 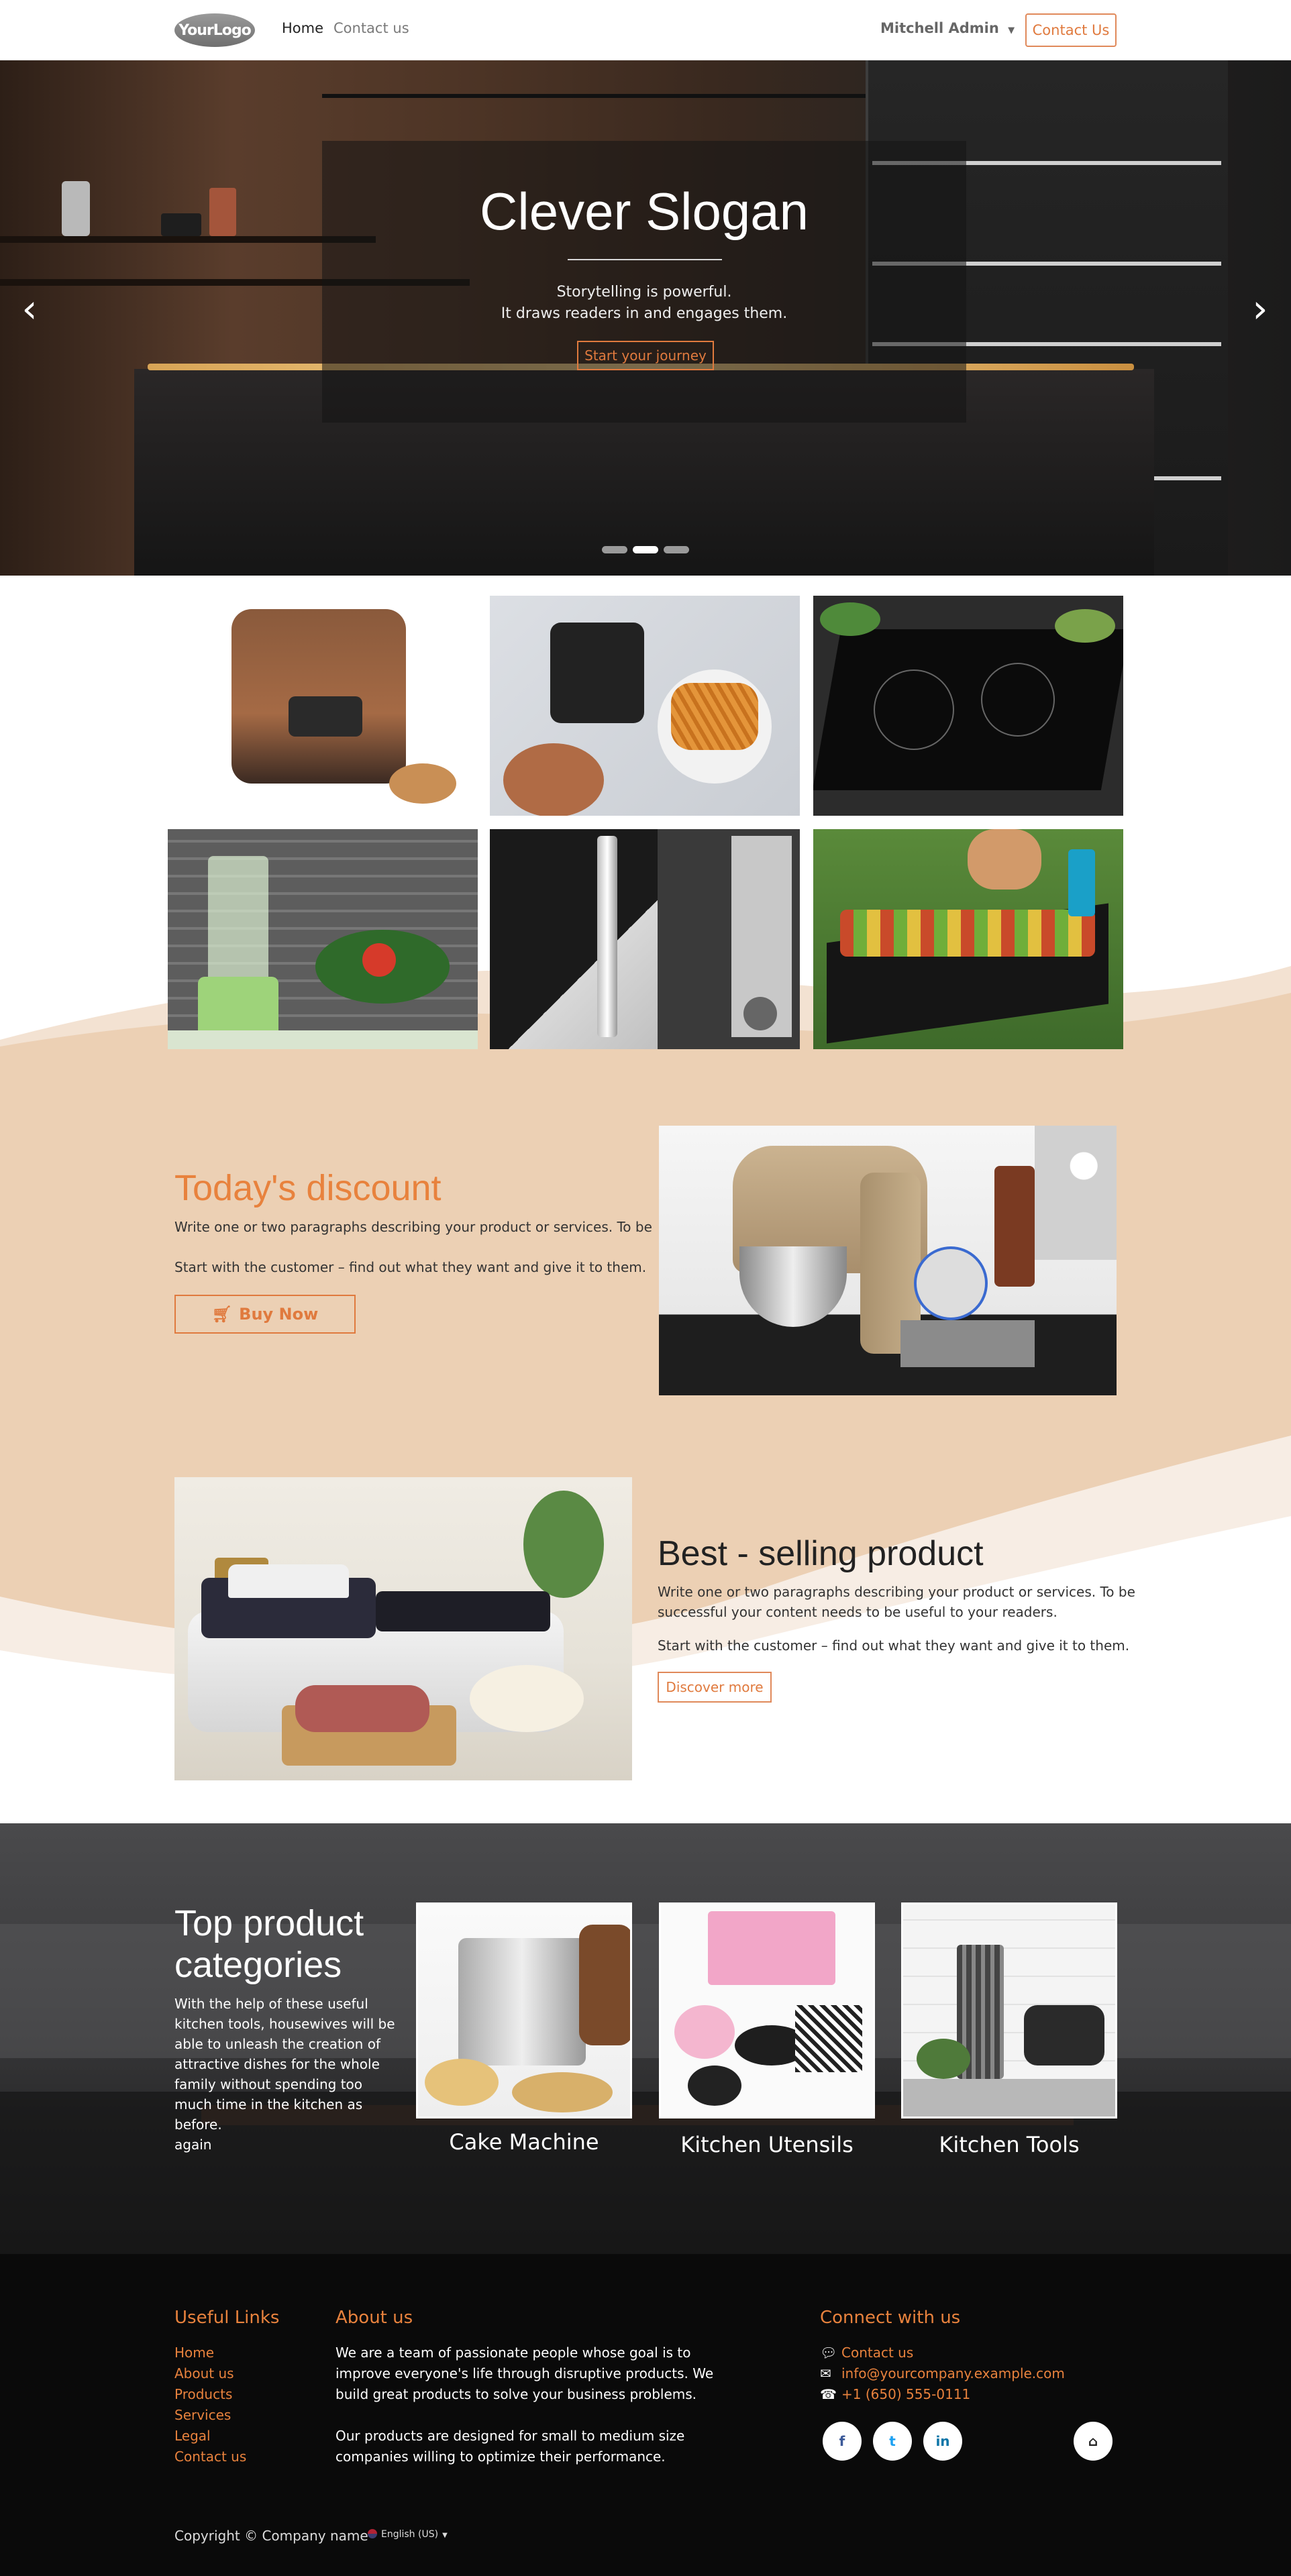 What do you see at coordinates (302, 28) in the screenshot?
I see `nav-home: Home` at bounding box center [302, 28].